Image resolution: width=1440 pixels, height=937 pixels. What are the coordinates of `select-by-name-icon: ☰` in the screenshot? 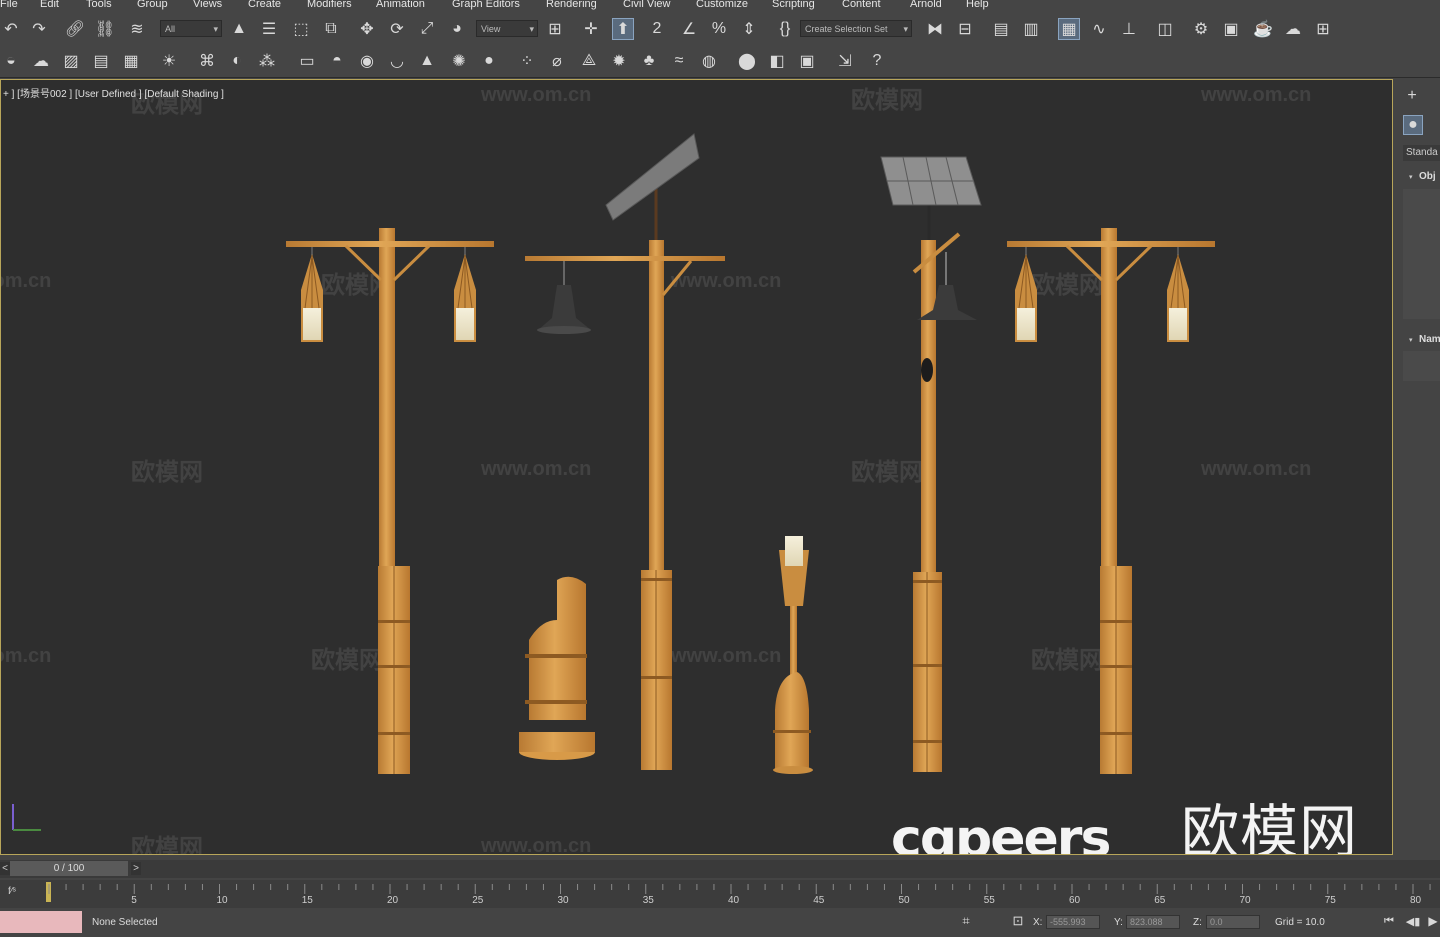 It's located at (269, 29).